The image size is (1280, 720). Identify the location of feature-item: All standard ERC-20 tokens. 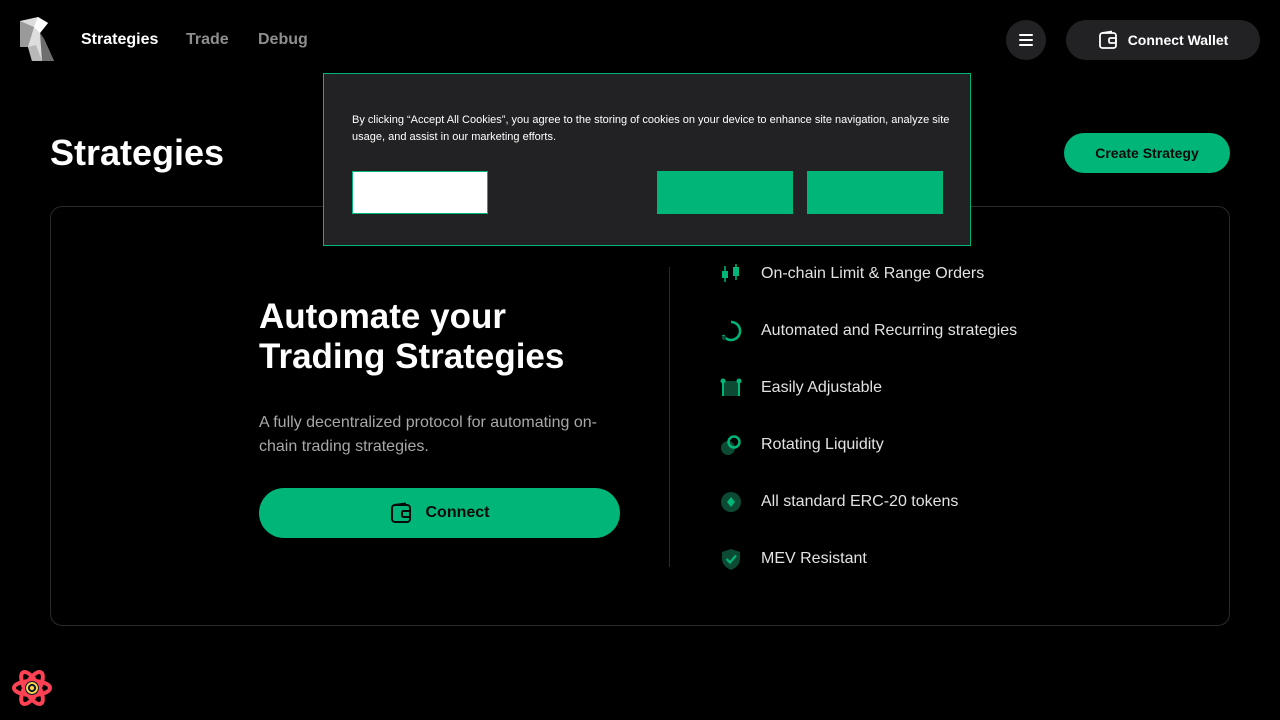
(838, 502).